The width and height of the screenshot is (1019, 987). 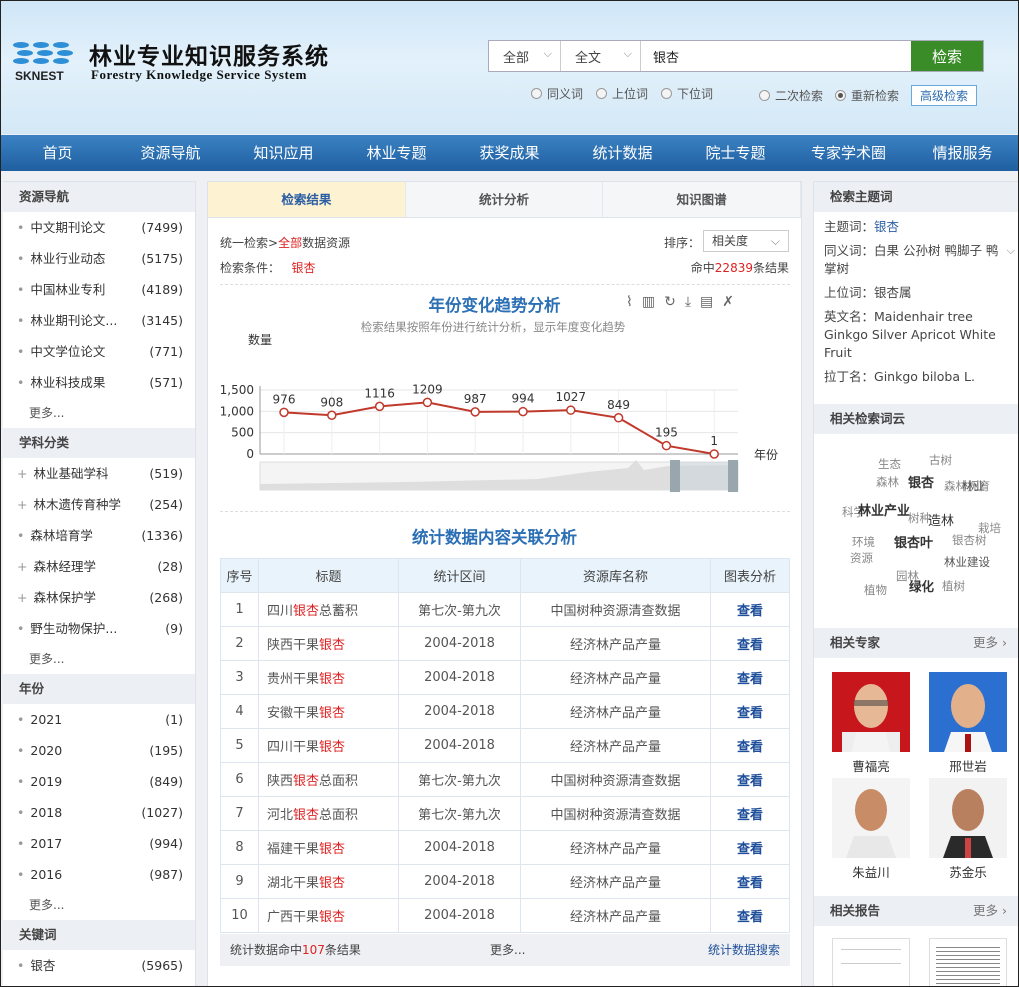 I want to click on nav-intelligence: 情报服务, so click(x=961, y=153).